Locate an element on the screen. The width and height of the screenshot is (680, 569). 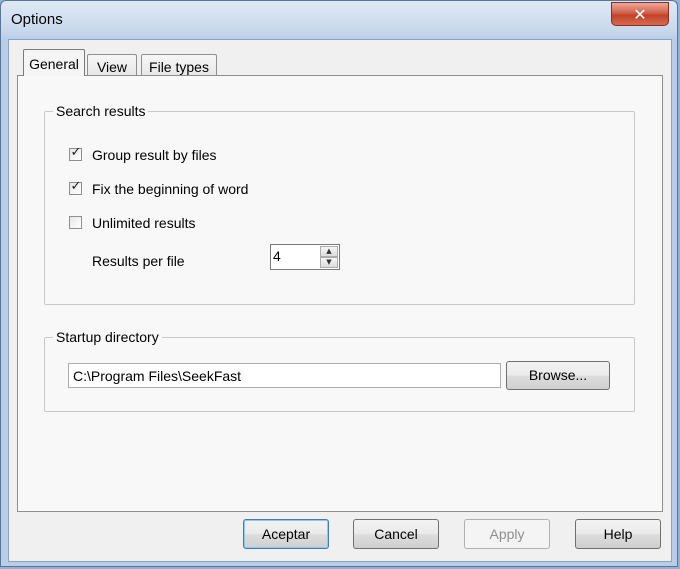
search-results-legend: Search results is located at coordinates (101, 111).